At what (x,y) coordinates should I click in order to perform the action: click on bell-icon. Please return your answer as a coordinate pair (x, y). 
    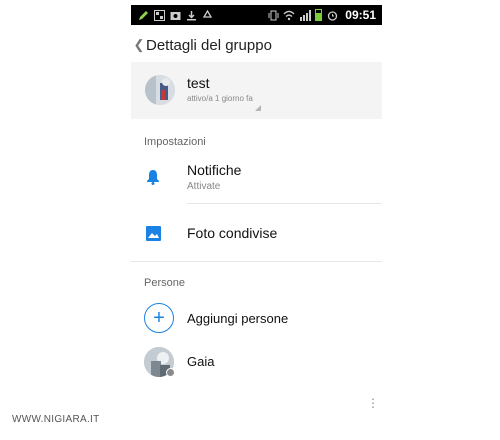
    Looking at the image, I should click on (153, 177).